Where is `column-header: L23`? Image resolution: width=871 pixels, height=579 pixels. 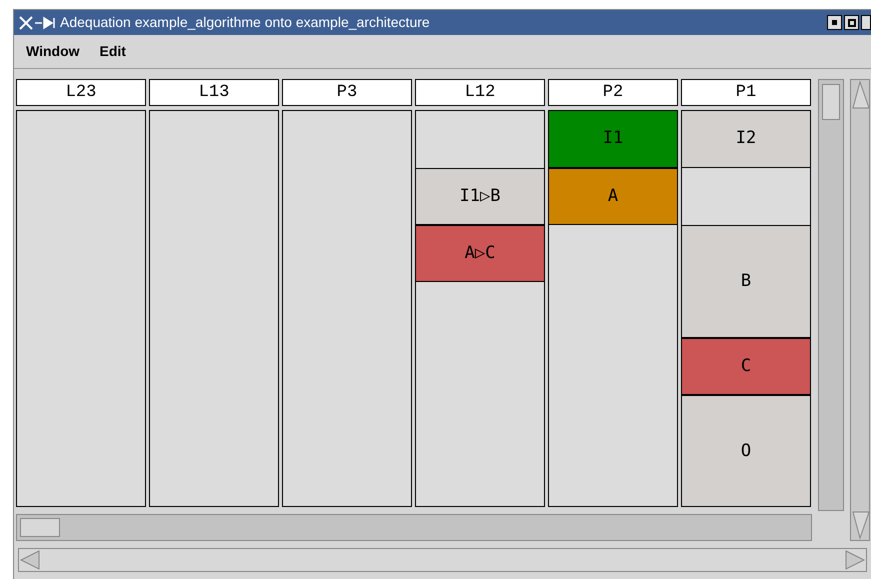
column-header: L23 is located at coordinates (81, 92).